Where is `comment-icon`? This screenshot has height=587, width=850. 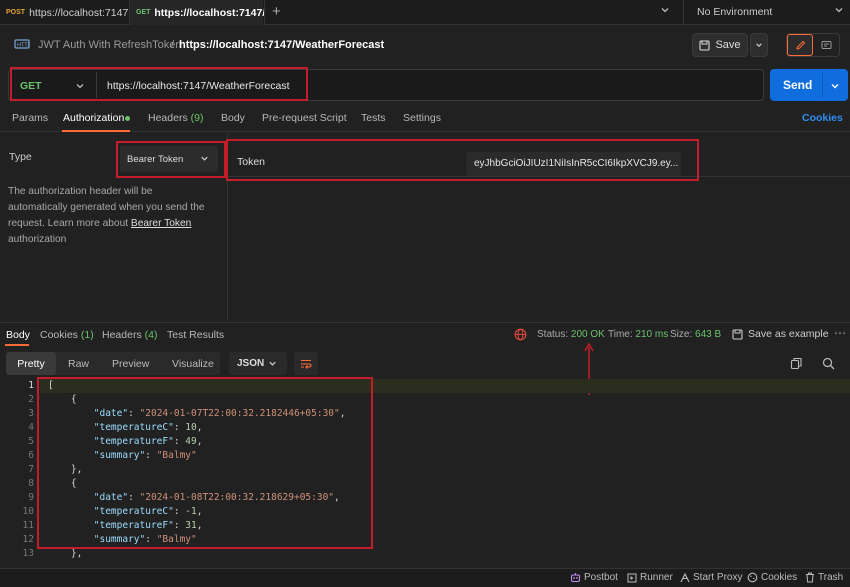 comment-icon is located at coordinates (826, 44).